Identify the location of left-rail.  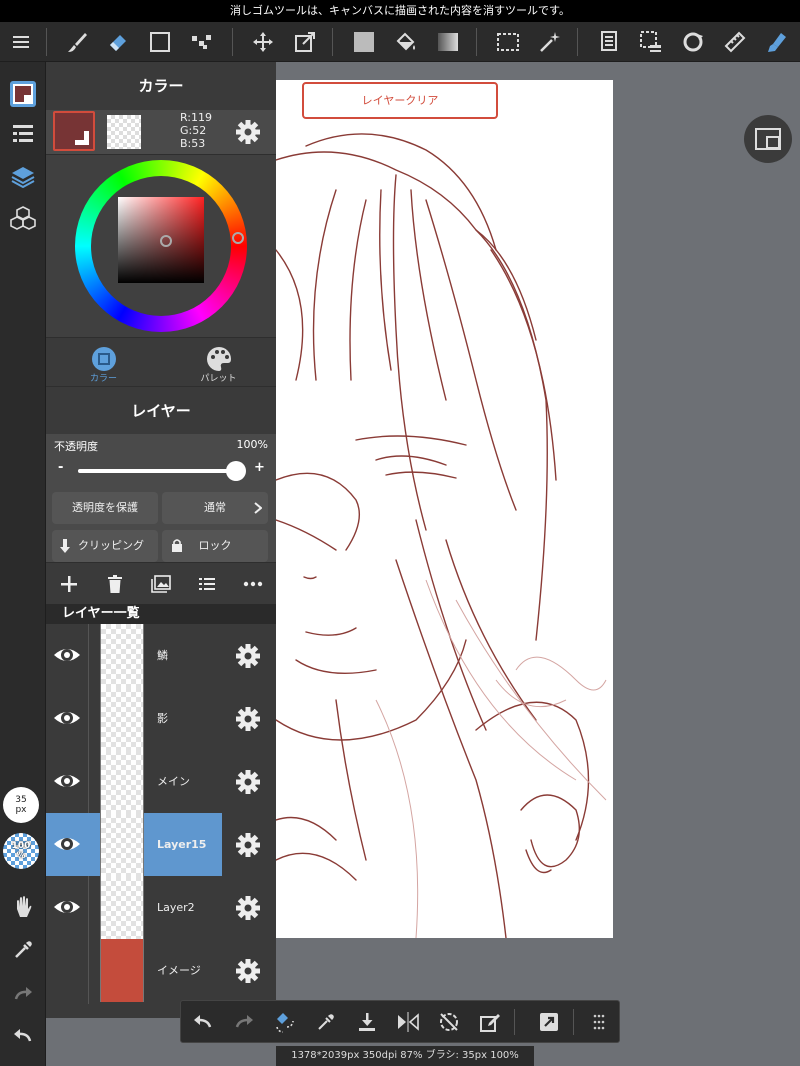
(23, 564).